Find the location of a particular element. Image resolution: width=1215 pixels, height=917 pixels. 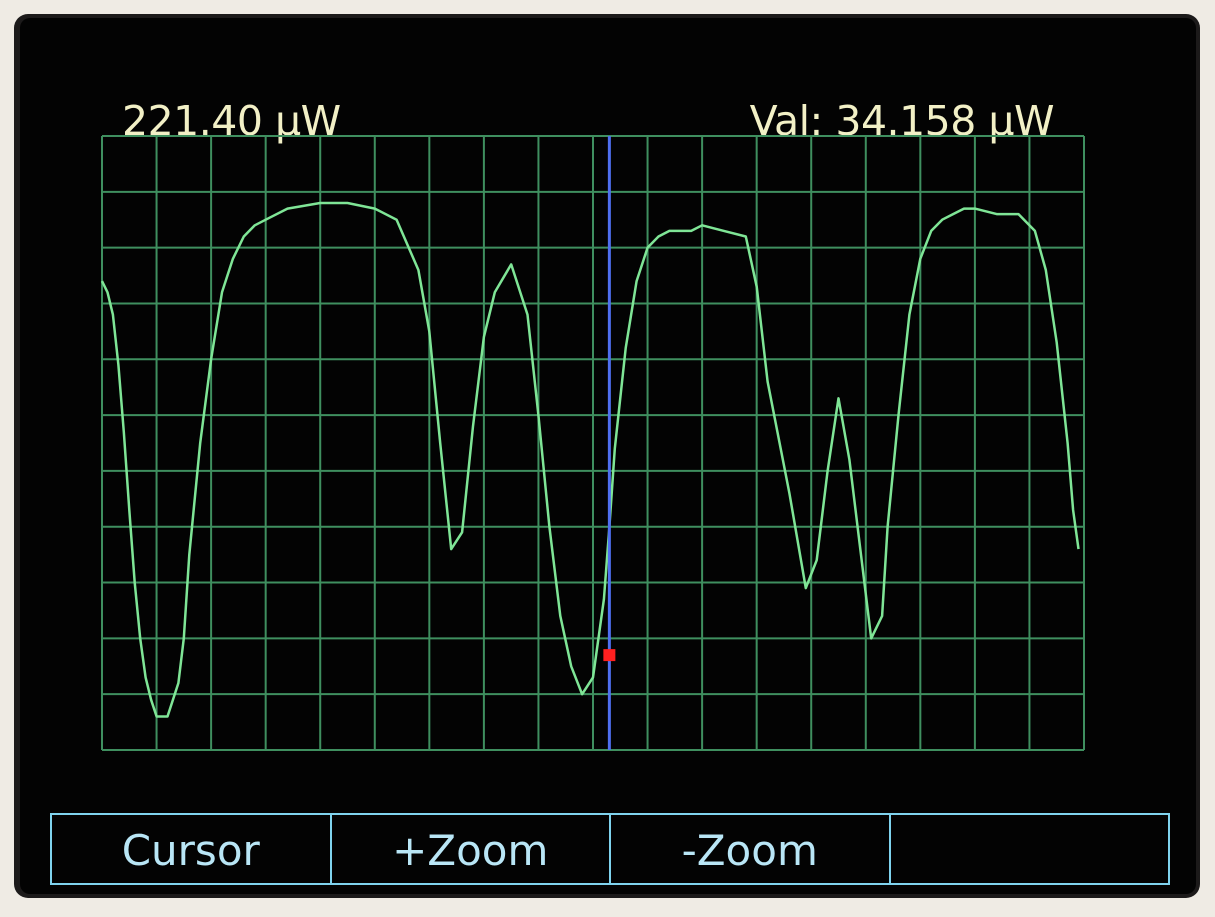

zoom-in-softkey: +Zoom is located at coordinates (471, 849).